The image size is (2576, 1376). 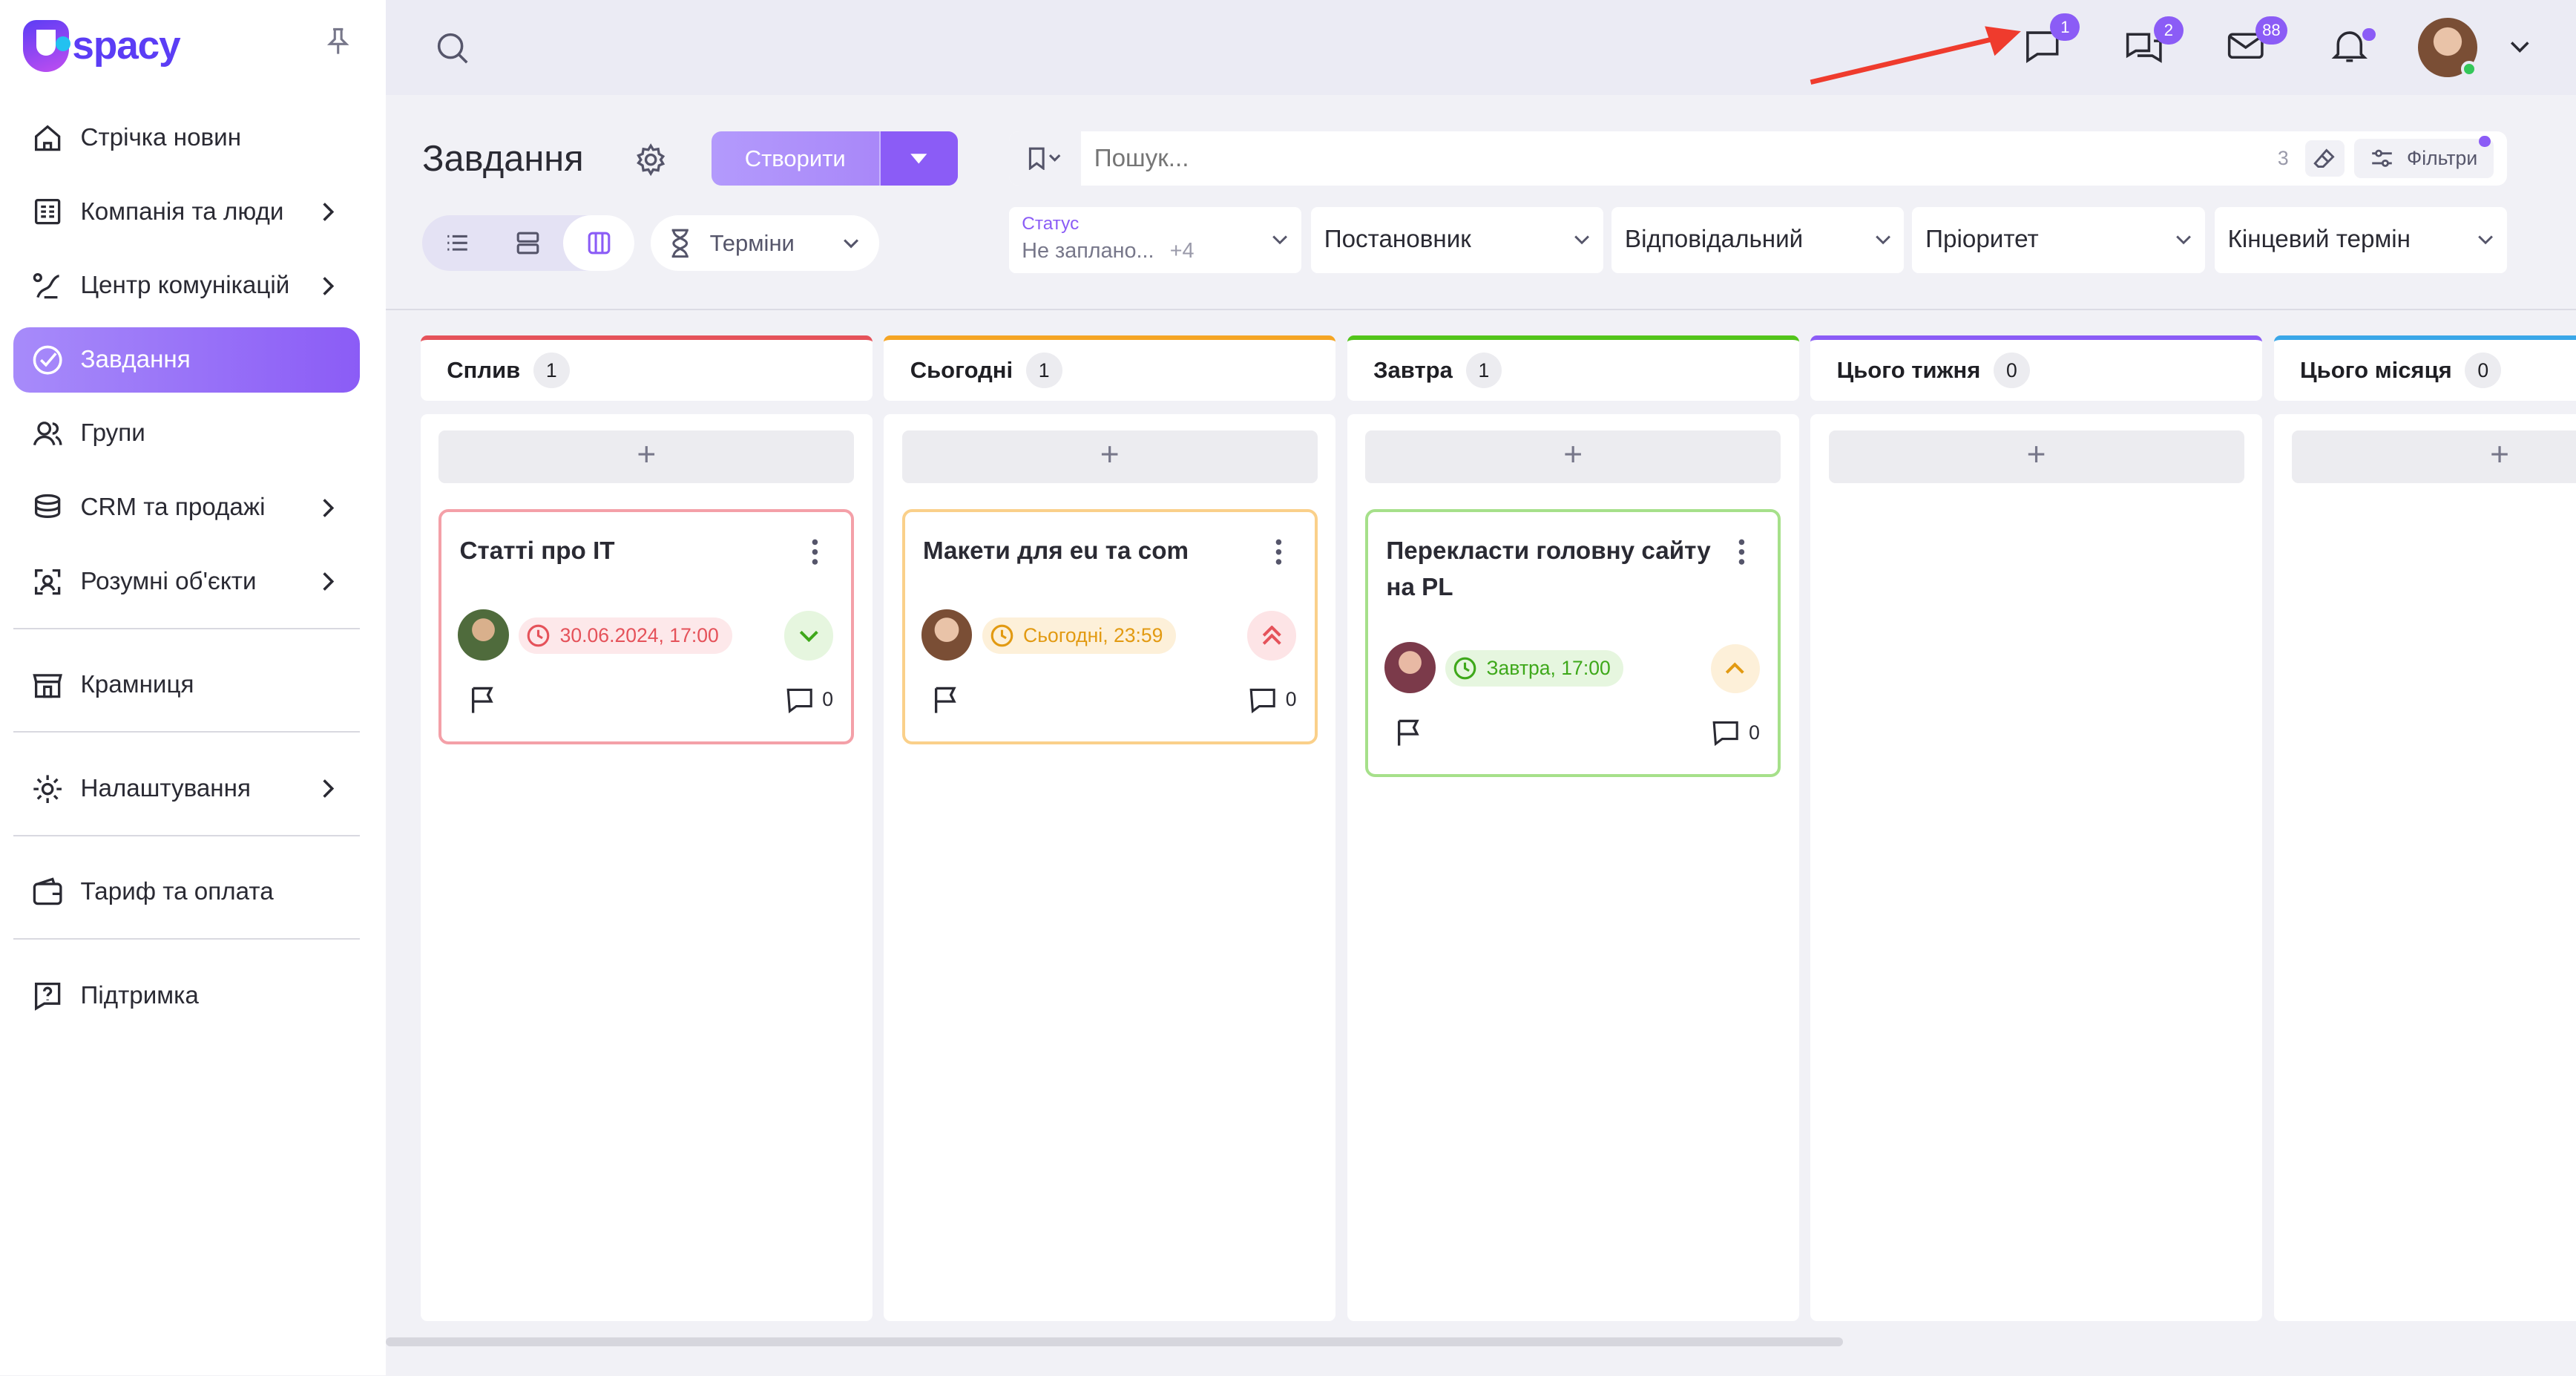 What do you see at coordinates (2324, 159) in the screenshot?
I see `clear-filters-button` at bounding box center [2324, 159].